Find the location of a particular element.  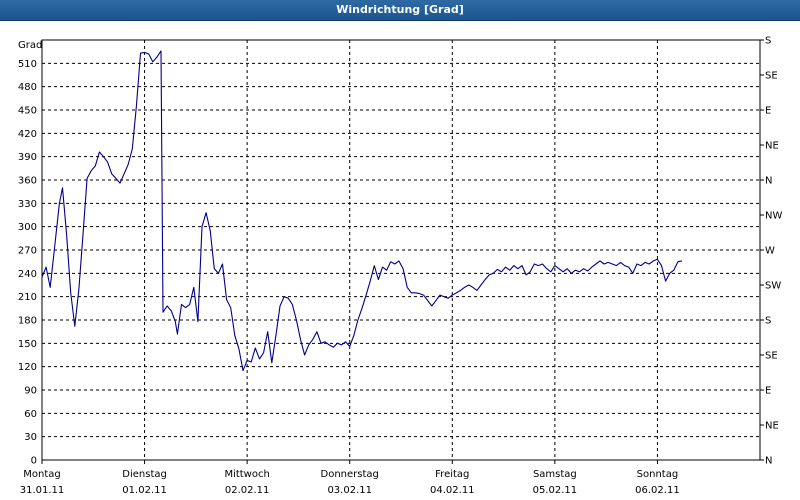

x-day-label: Donnerstag is located at coordinates (350, 474).